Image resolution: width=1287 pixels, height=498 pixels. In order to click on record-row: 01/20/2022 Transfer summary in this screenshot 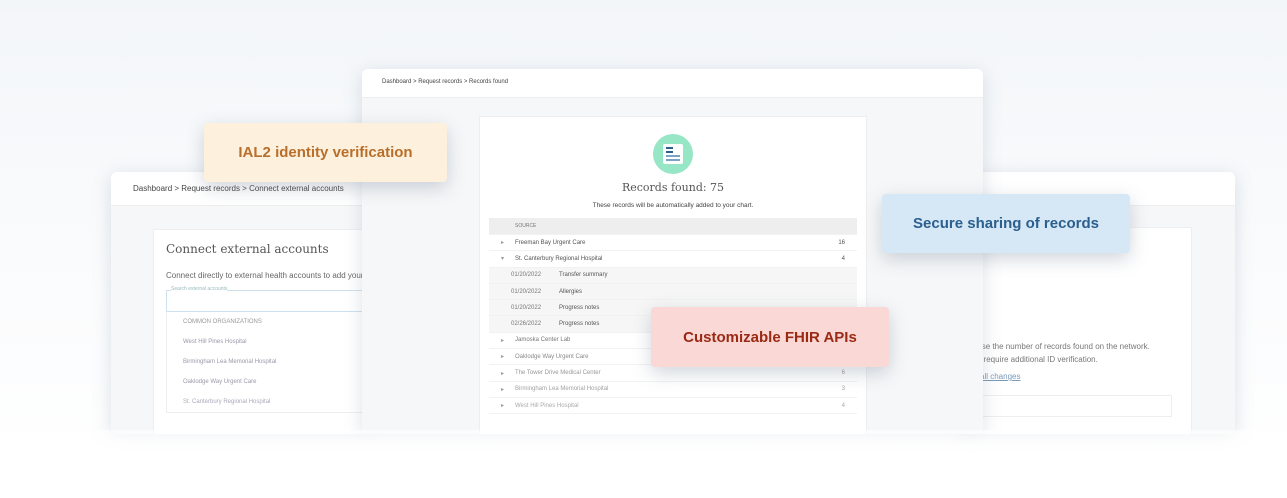, I will do `click(673, 275)`.